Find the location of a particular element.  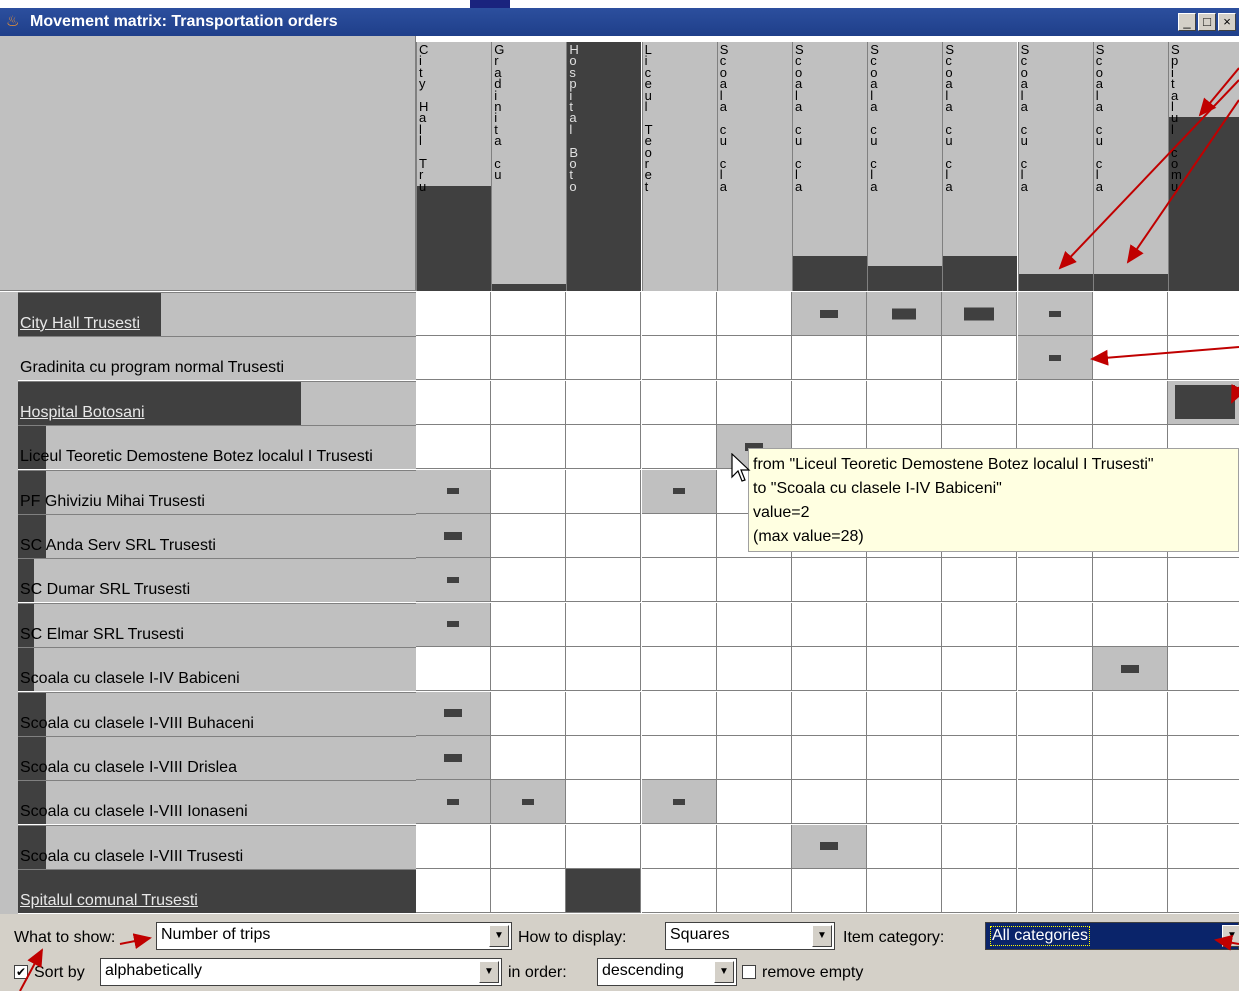

row-header: Gradinita cu program normal Trusesti is located at coordinates (217, 358).